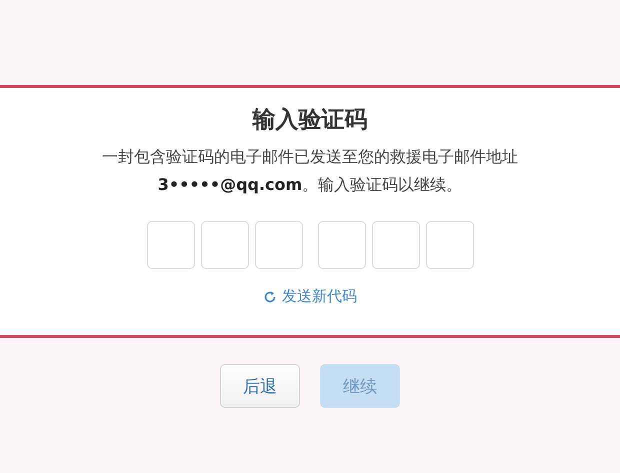  I want to click on message-text: 一封包含验证码的电子邮件已发送至您的救援电子邮件地址, so click(310, 157).